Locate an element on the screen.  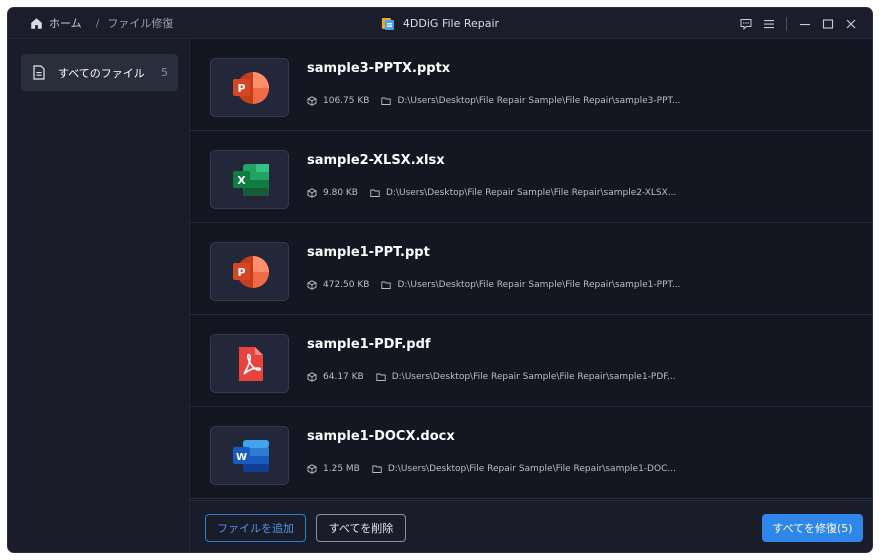
pdf-icon is located at coordinates (250, 363).